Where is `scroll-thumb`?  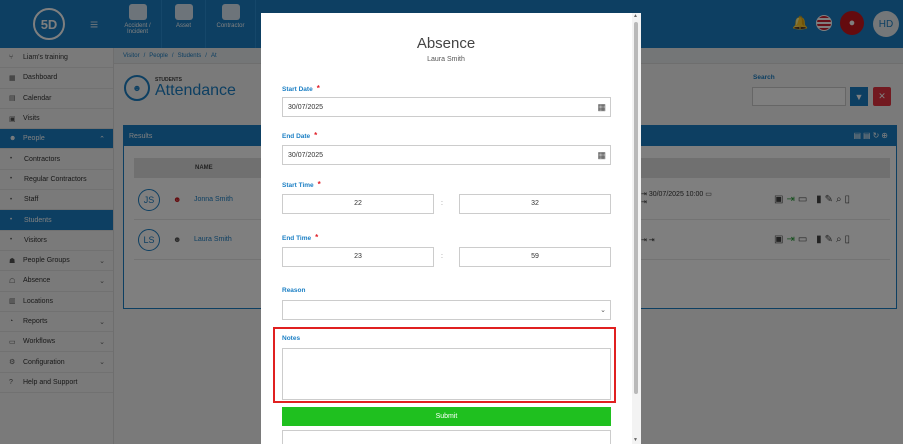 scroll-thumb is located at coordinates (636, 208).